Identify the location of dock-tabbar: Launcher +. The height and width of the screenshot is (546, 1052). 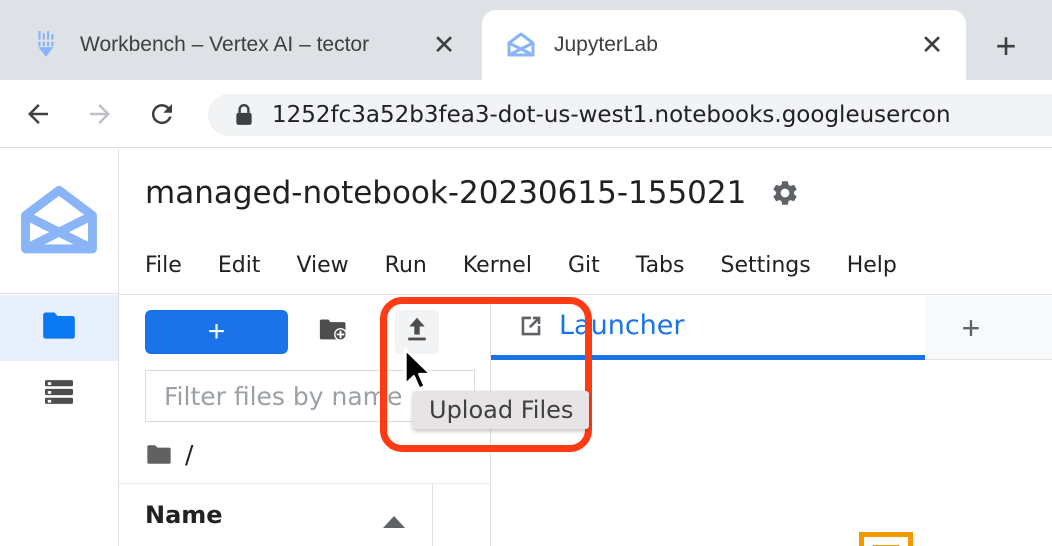
(771, 328).